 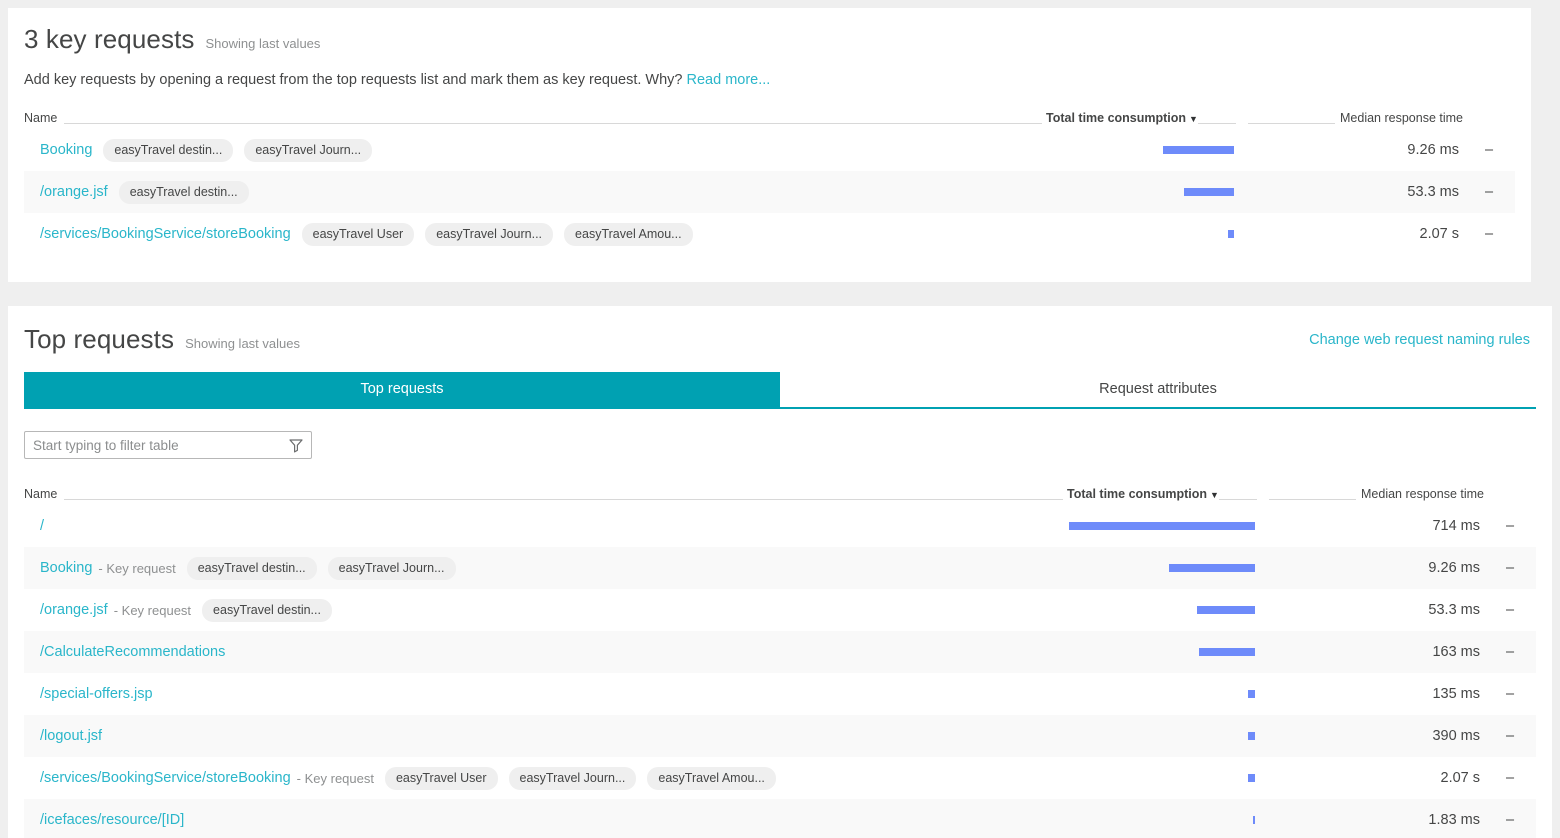 I want to click on funnel-icon, so click(x=296, y=448).